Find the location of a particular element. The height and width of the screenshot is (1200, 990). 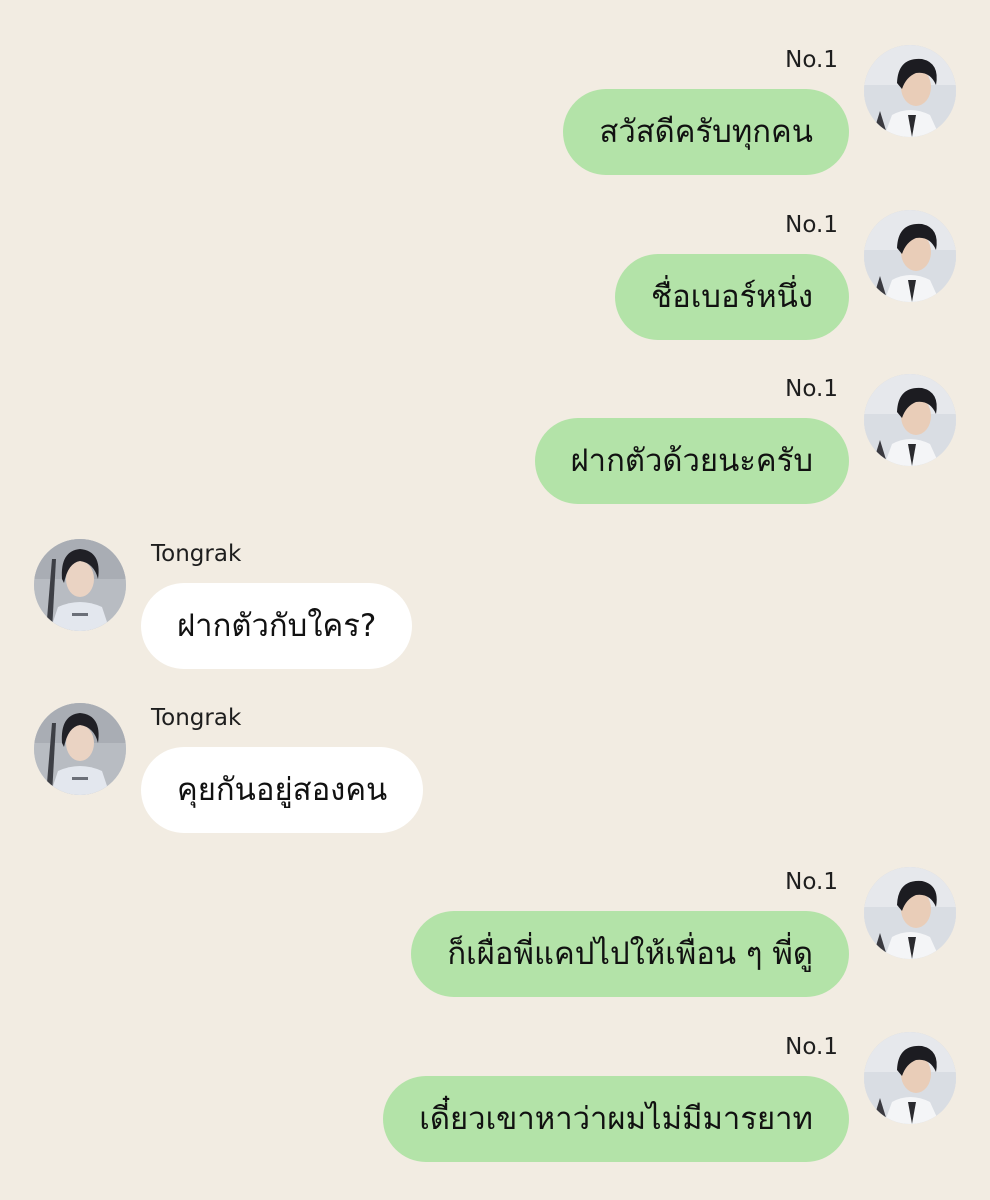

message-bubble-outgoing: ฝากตัวด้วยนะครับ is located at coordinates (691, 461).